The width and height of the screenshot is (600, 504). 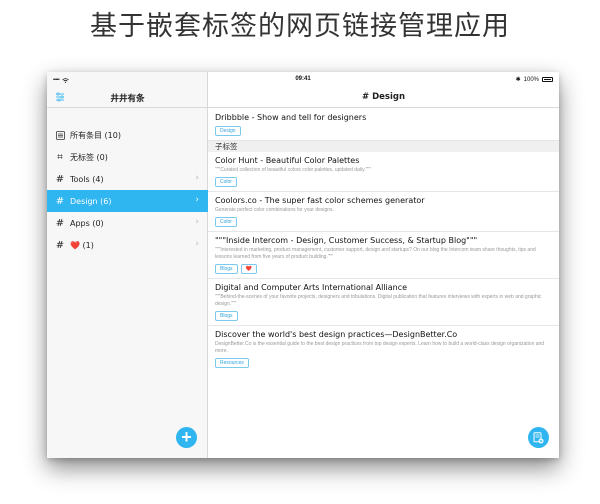 I want to click on list-icon, so click(x=60, y=135).